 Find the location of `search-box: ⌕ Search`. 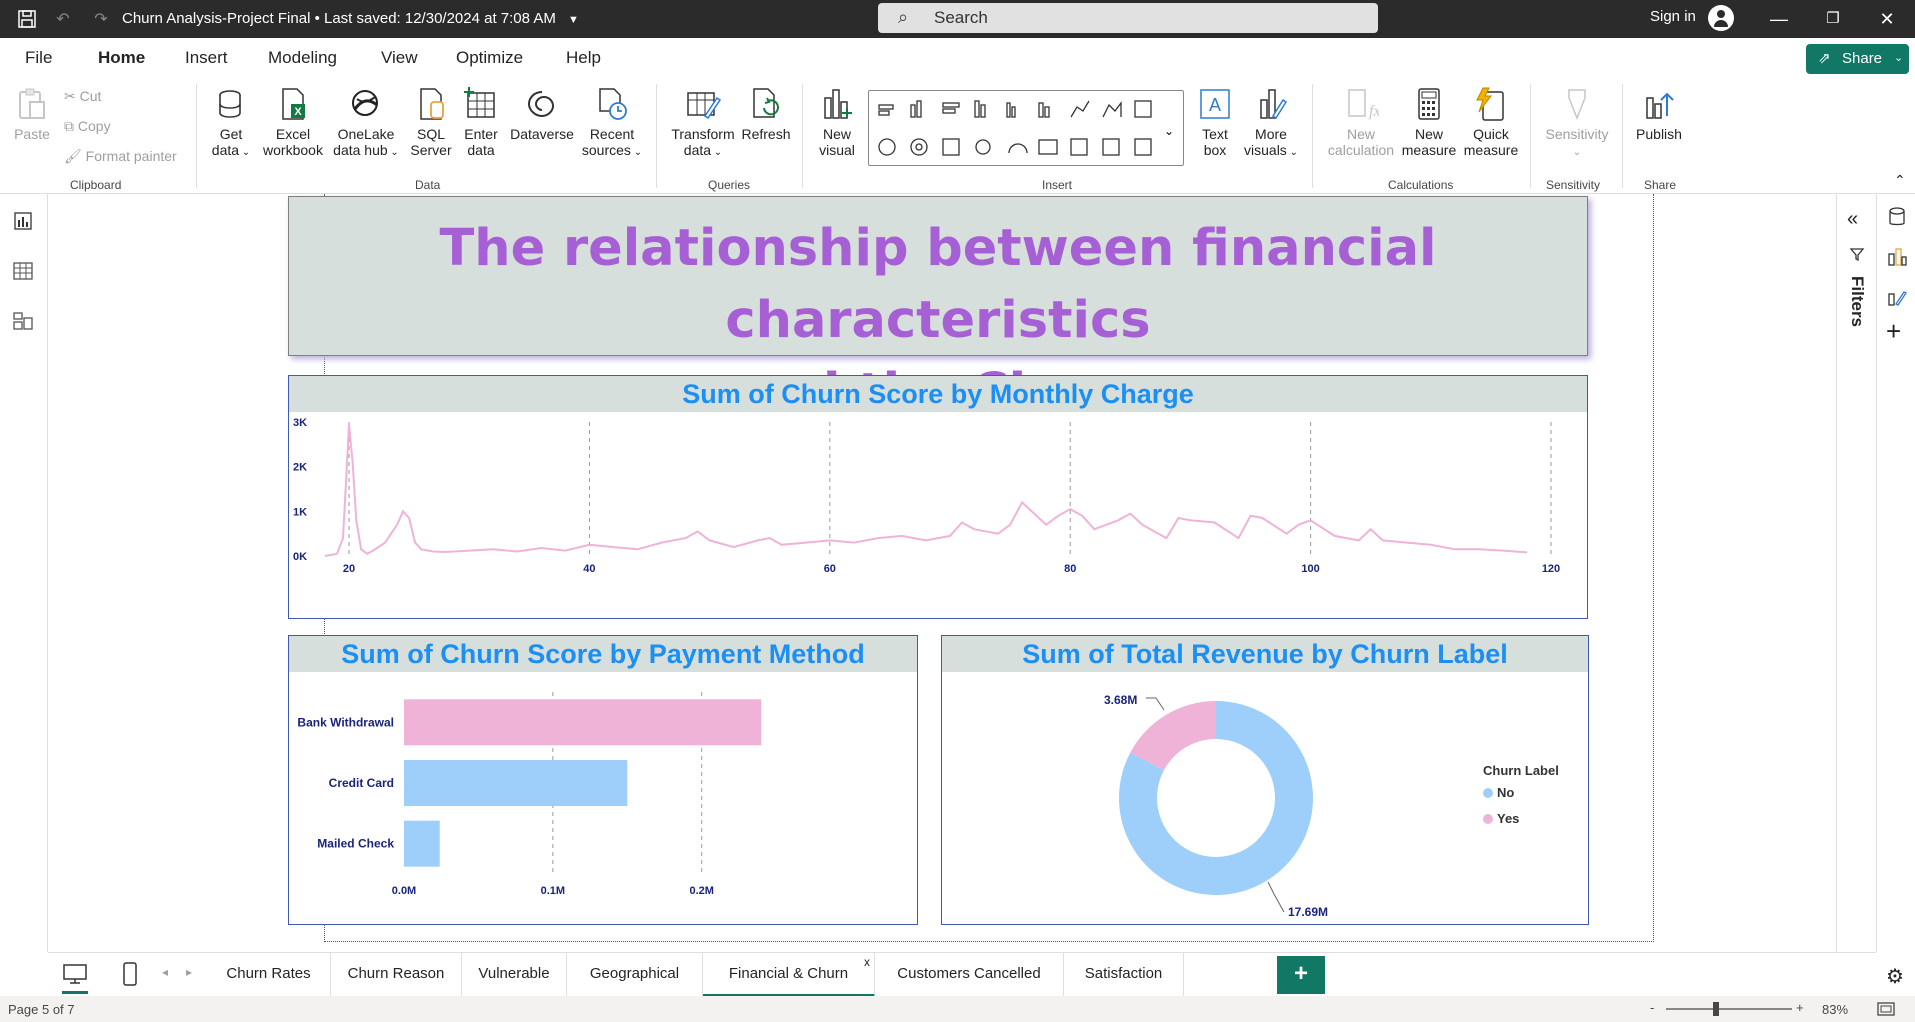

search-box: ⌕ Search is located at coordinates (1128, 18).